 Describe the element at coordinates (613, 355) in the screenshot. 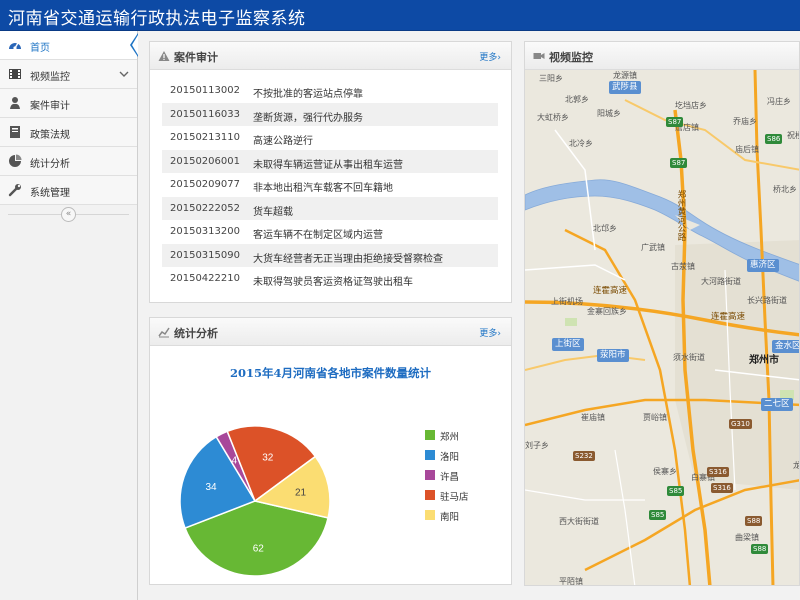

I see `map-district-badge: 荥阳市` at that location.